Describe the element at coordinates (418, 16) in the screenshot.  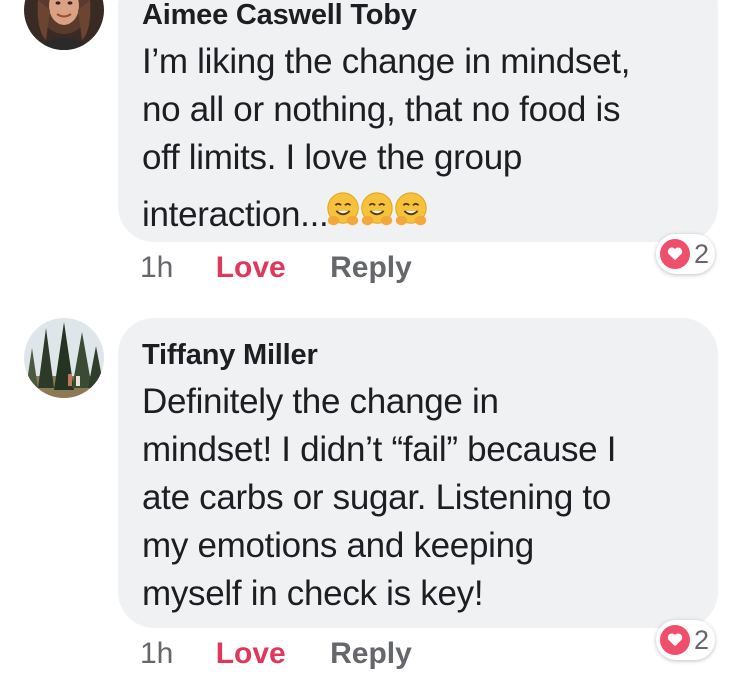
I see `author-name: Aimee Caswell Toby` at that location.